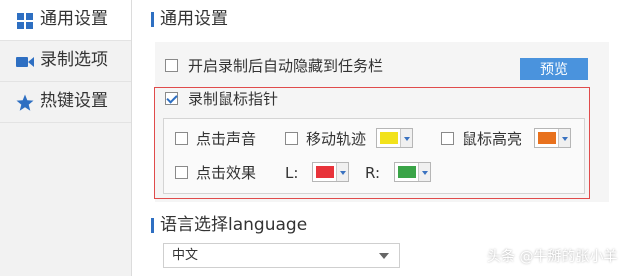 Image resolution: width=640 pixels, height=276 pixels. What do you see at coordinates (74, 60) in the screenshot?
I see `sidebar-item-label: 录制选项` at bounding box center [74, 60].